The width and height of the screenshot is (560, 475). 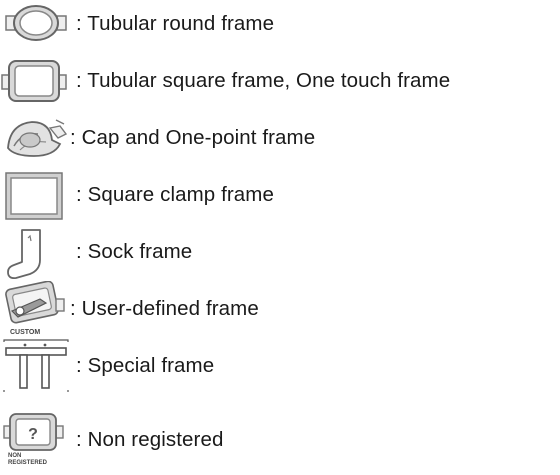 What do you see at coordinates (280, 440) in the screenshot?
I see `legend-row-non-registered: ? NON REGISTERED : Non registered` at bounding box center [280, 440].